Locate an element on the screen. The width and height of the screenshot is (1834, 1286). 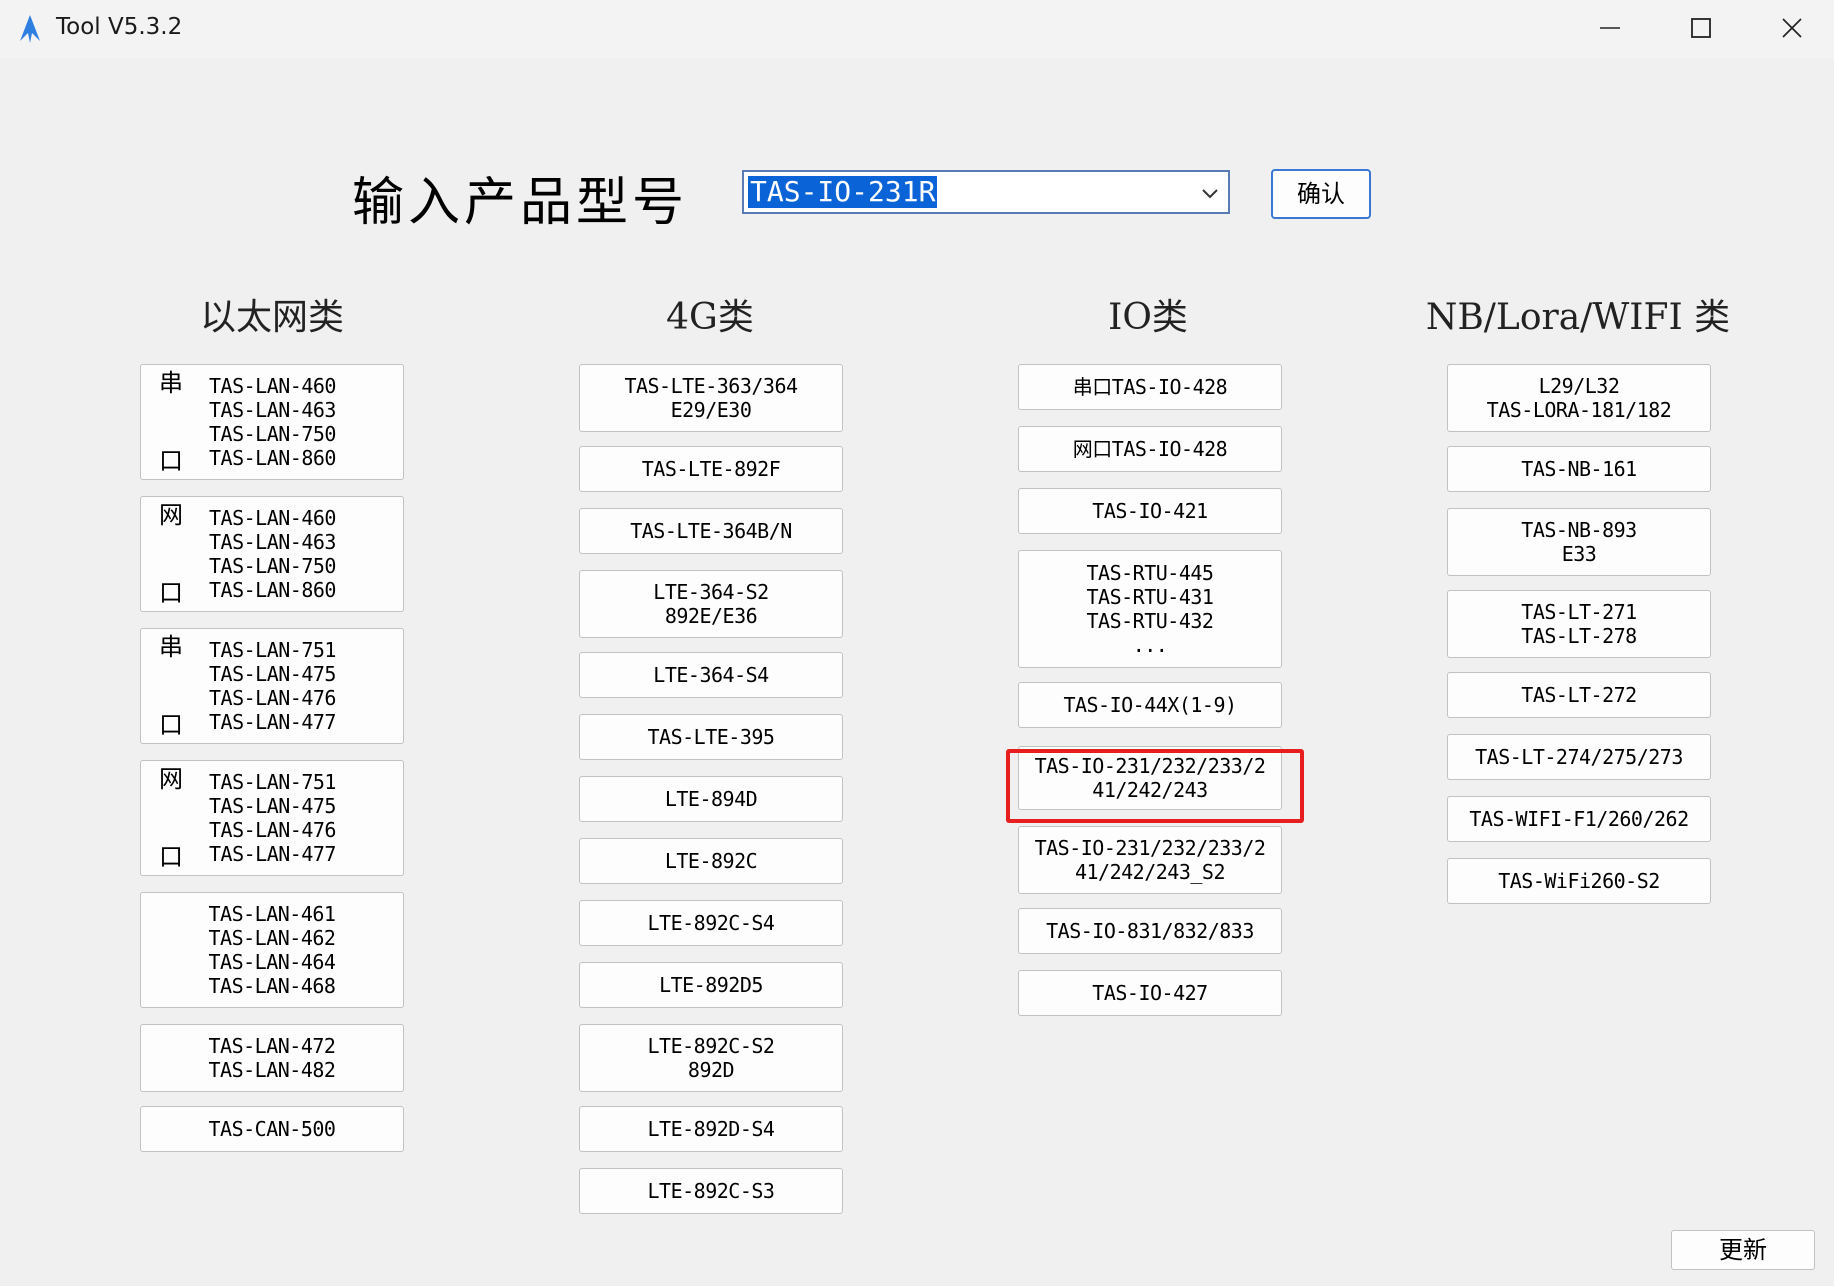
product-button-g4-6: TAS-LTE-395 is located at coordinates (711, 737).